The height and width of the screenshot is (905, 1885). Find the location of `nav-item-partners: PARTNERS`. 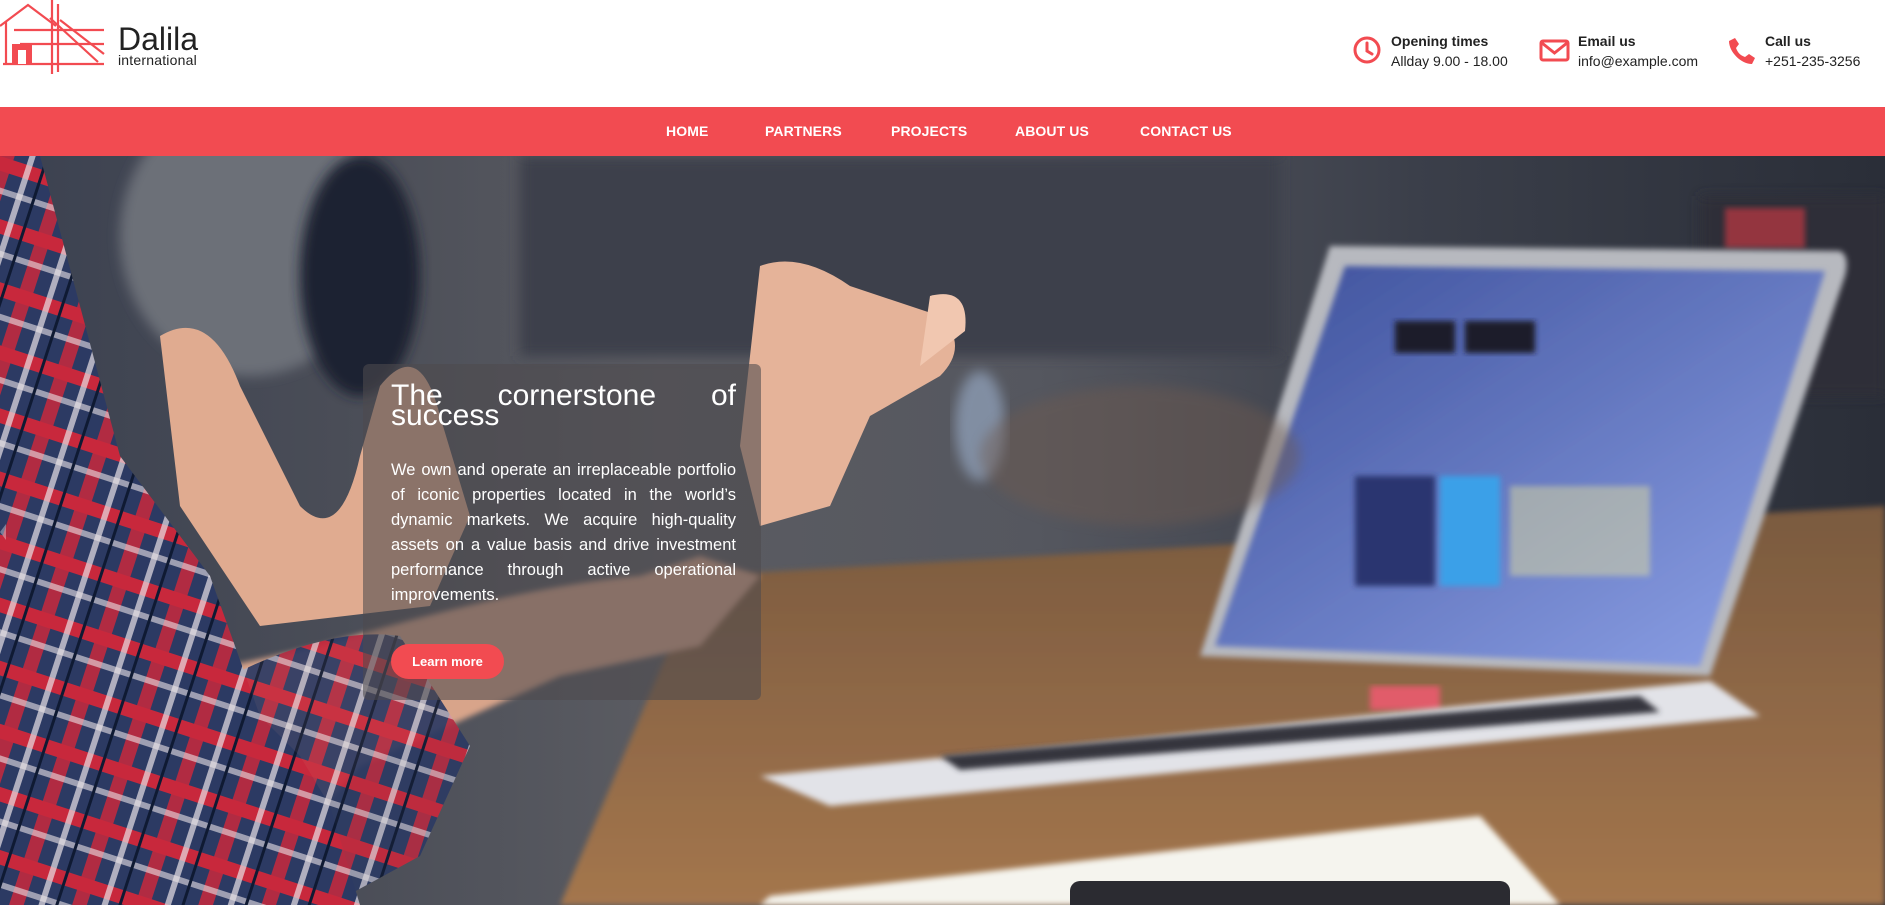

nav-item-partners: PARTNERS is located at coordinates (803, 131).